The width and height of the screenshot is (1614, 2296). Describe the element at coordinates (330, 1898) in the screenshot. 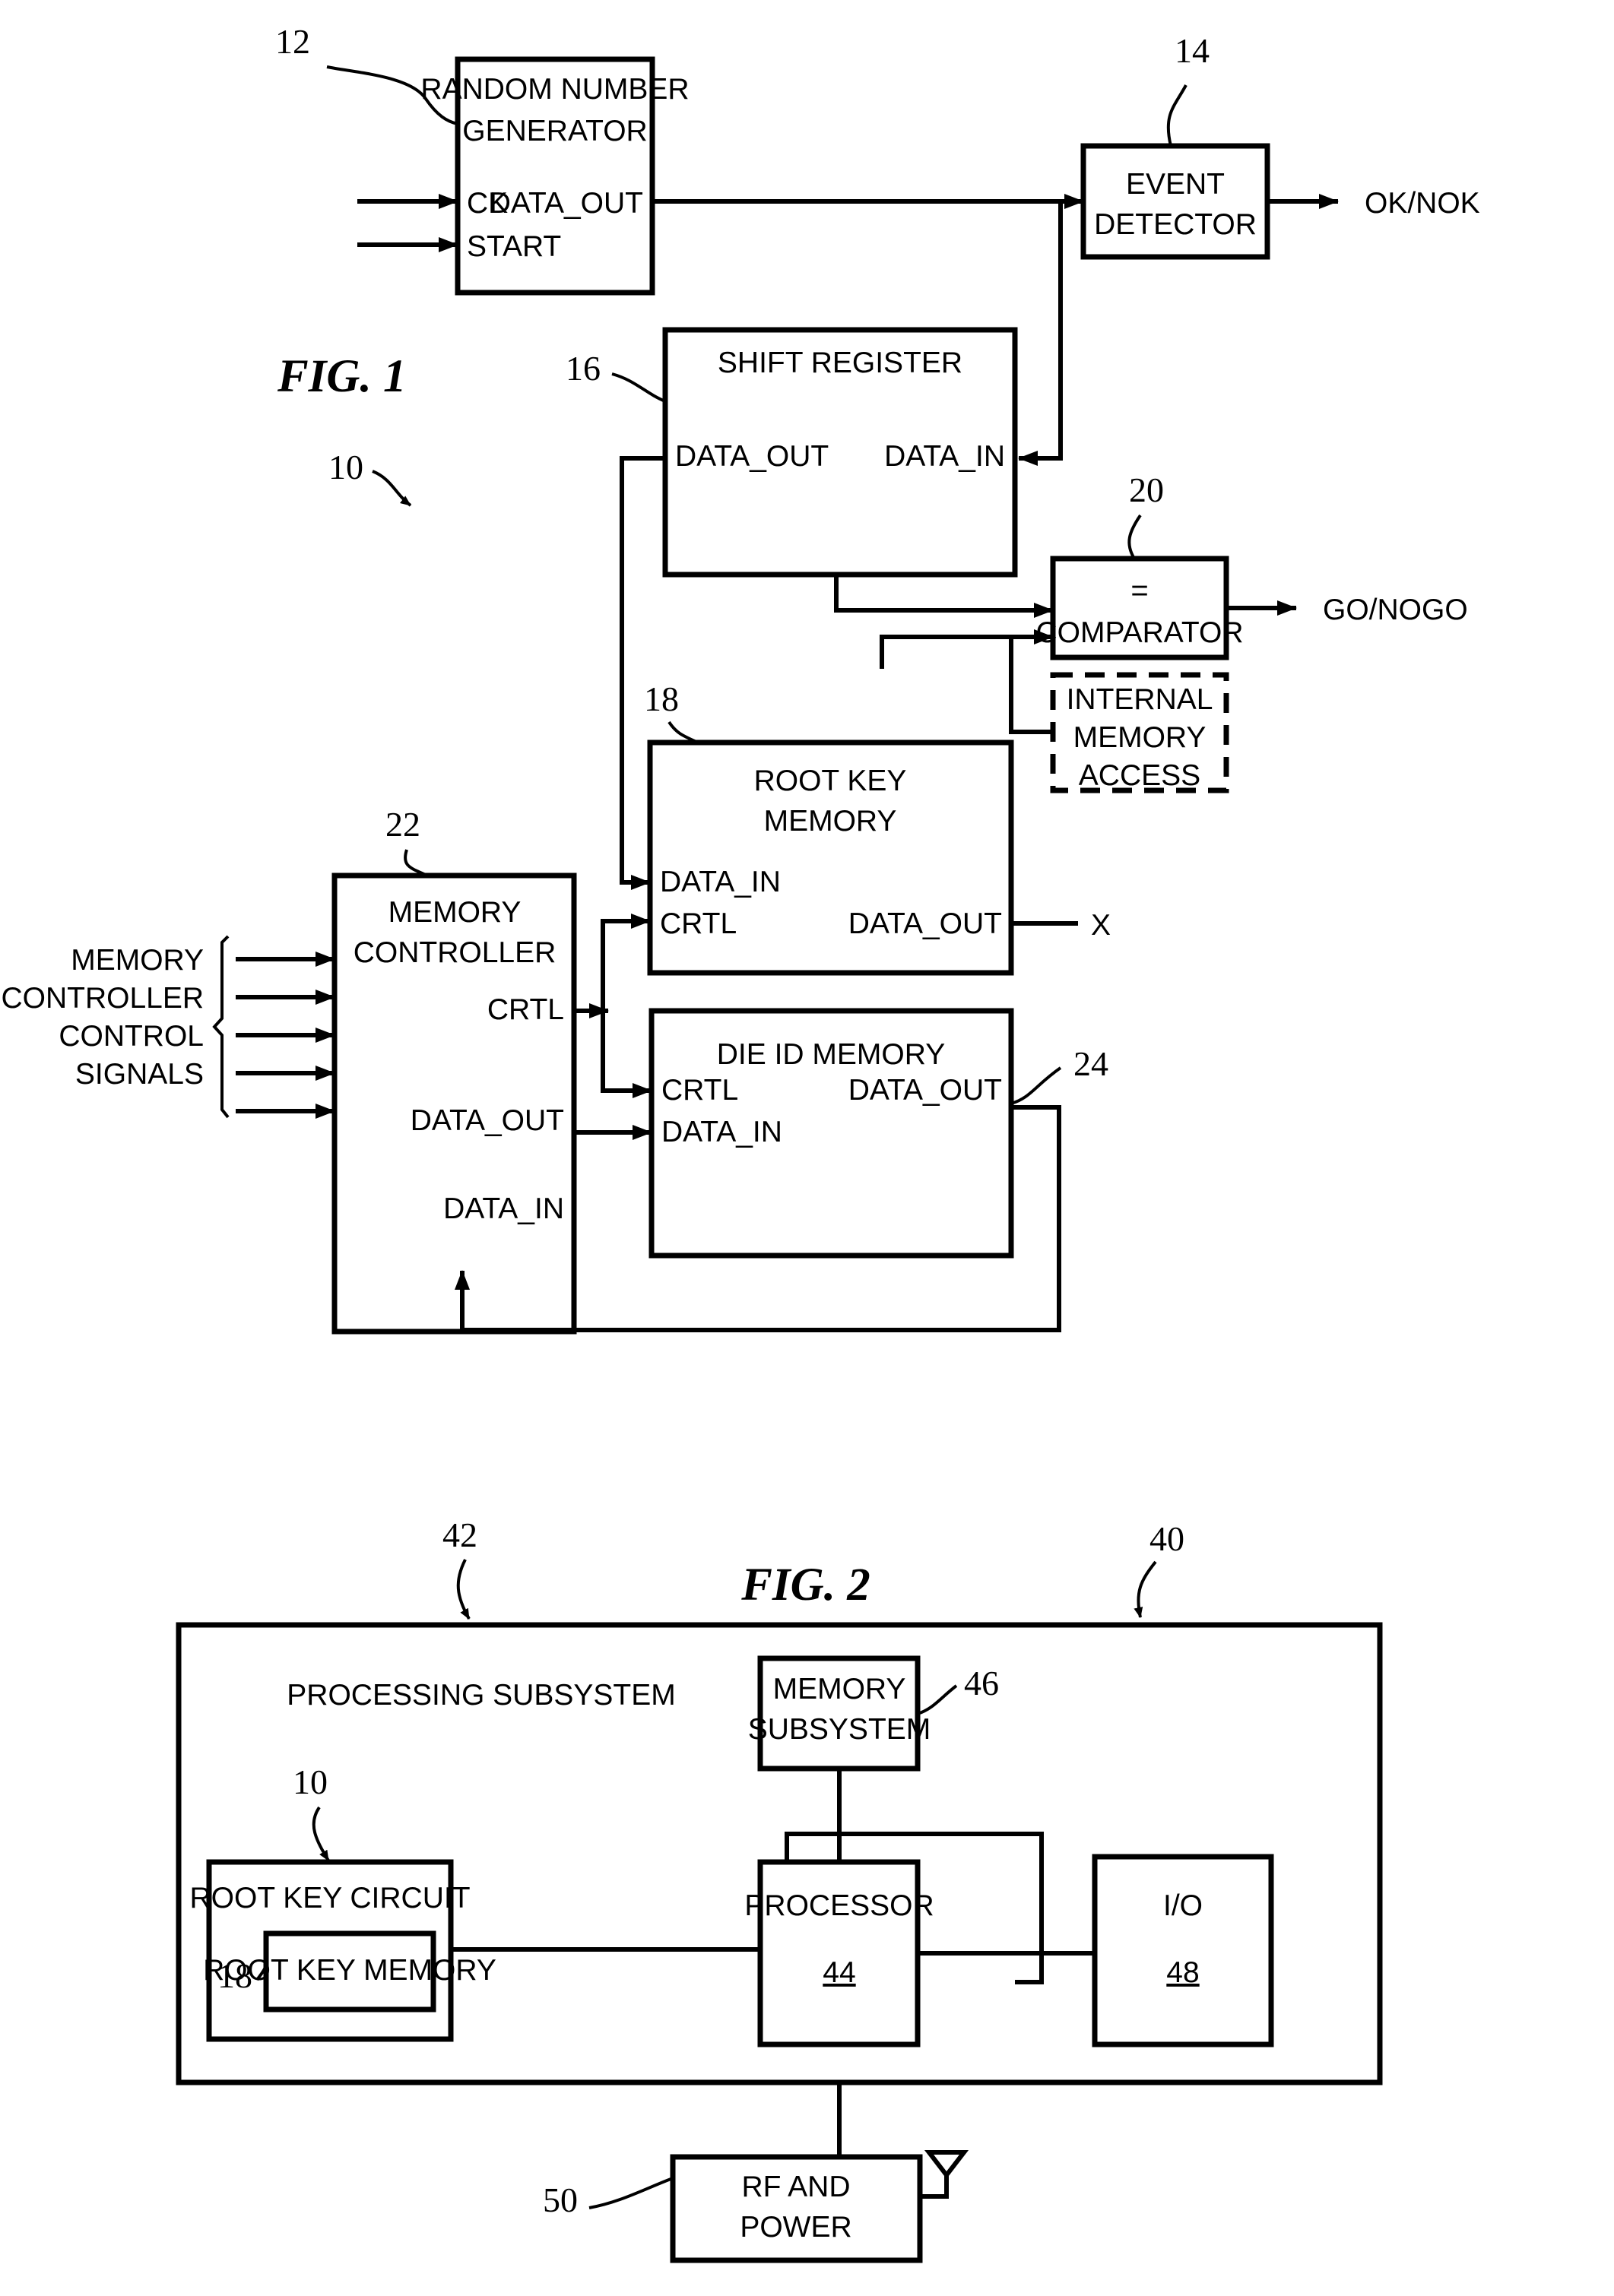

I see `root-key-circuit-title: ROOT KEY CIRCUIT` at that location.